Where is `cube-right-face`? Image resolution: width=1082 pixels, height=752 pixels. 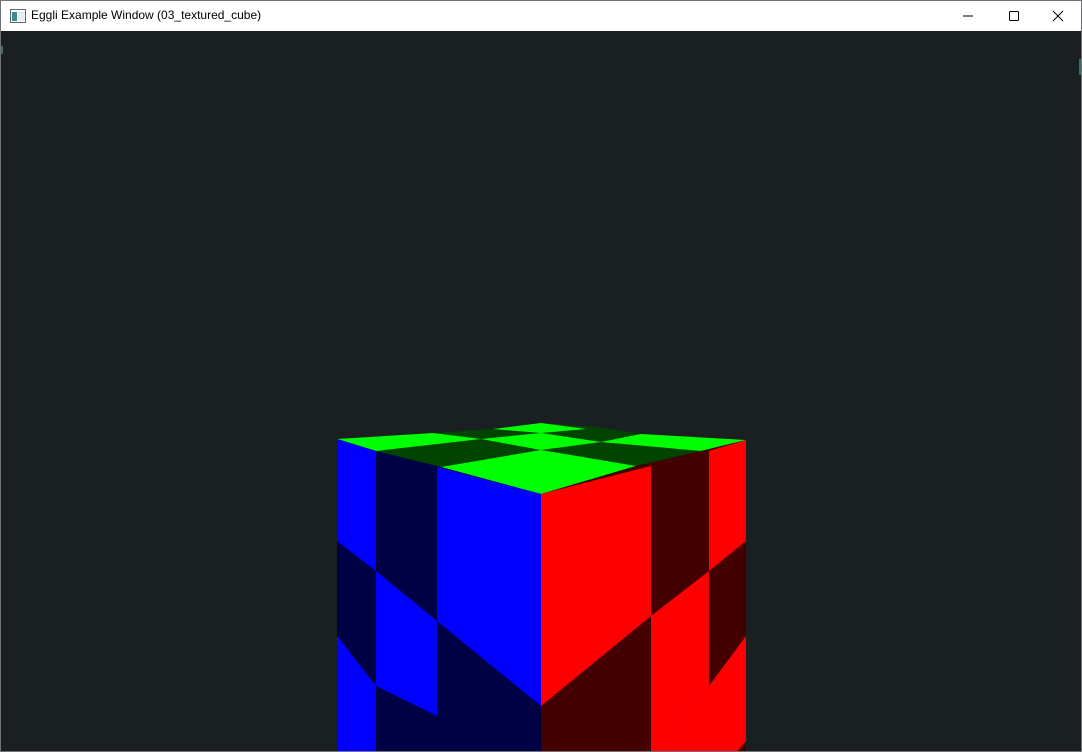
cube-right-face is located at coordinates (643, 595).